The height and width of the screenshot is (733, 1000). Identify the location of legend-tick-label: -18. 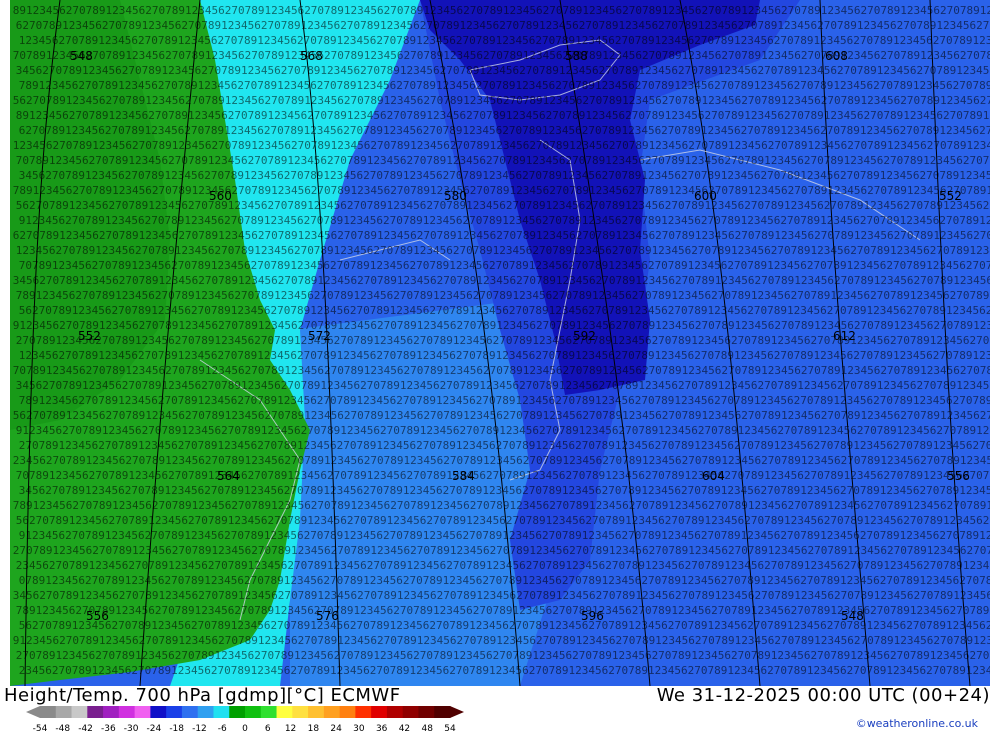
(176, 728).